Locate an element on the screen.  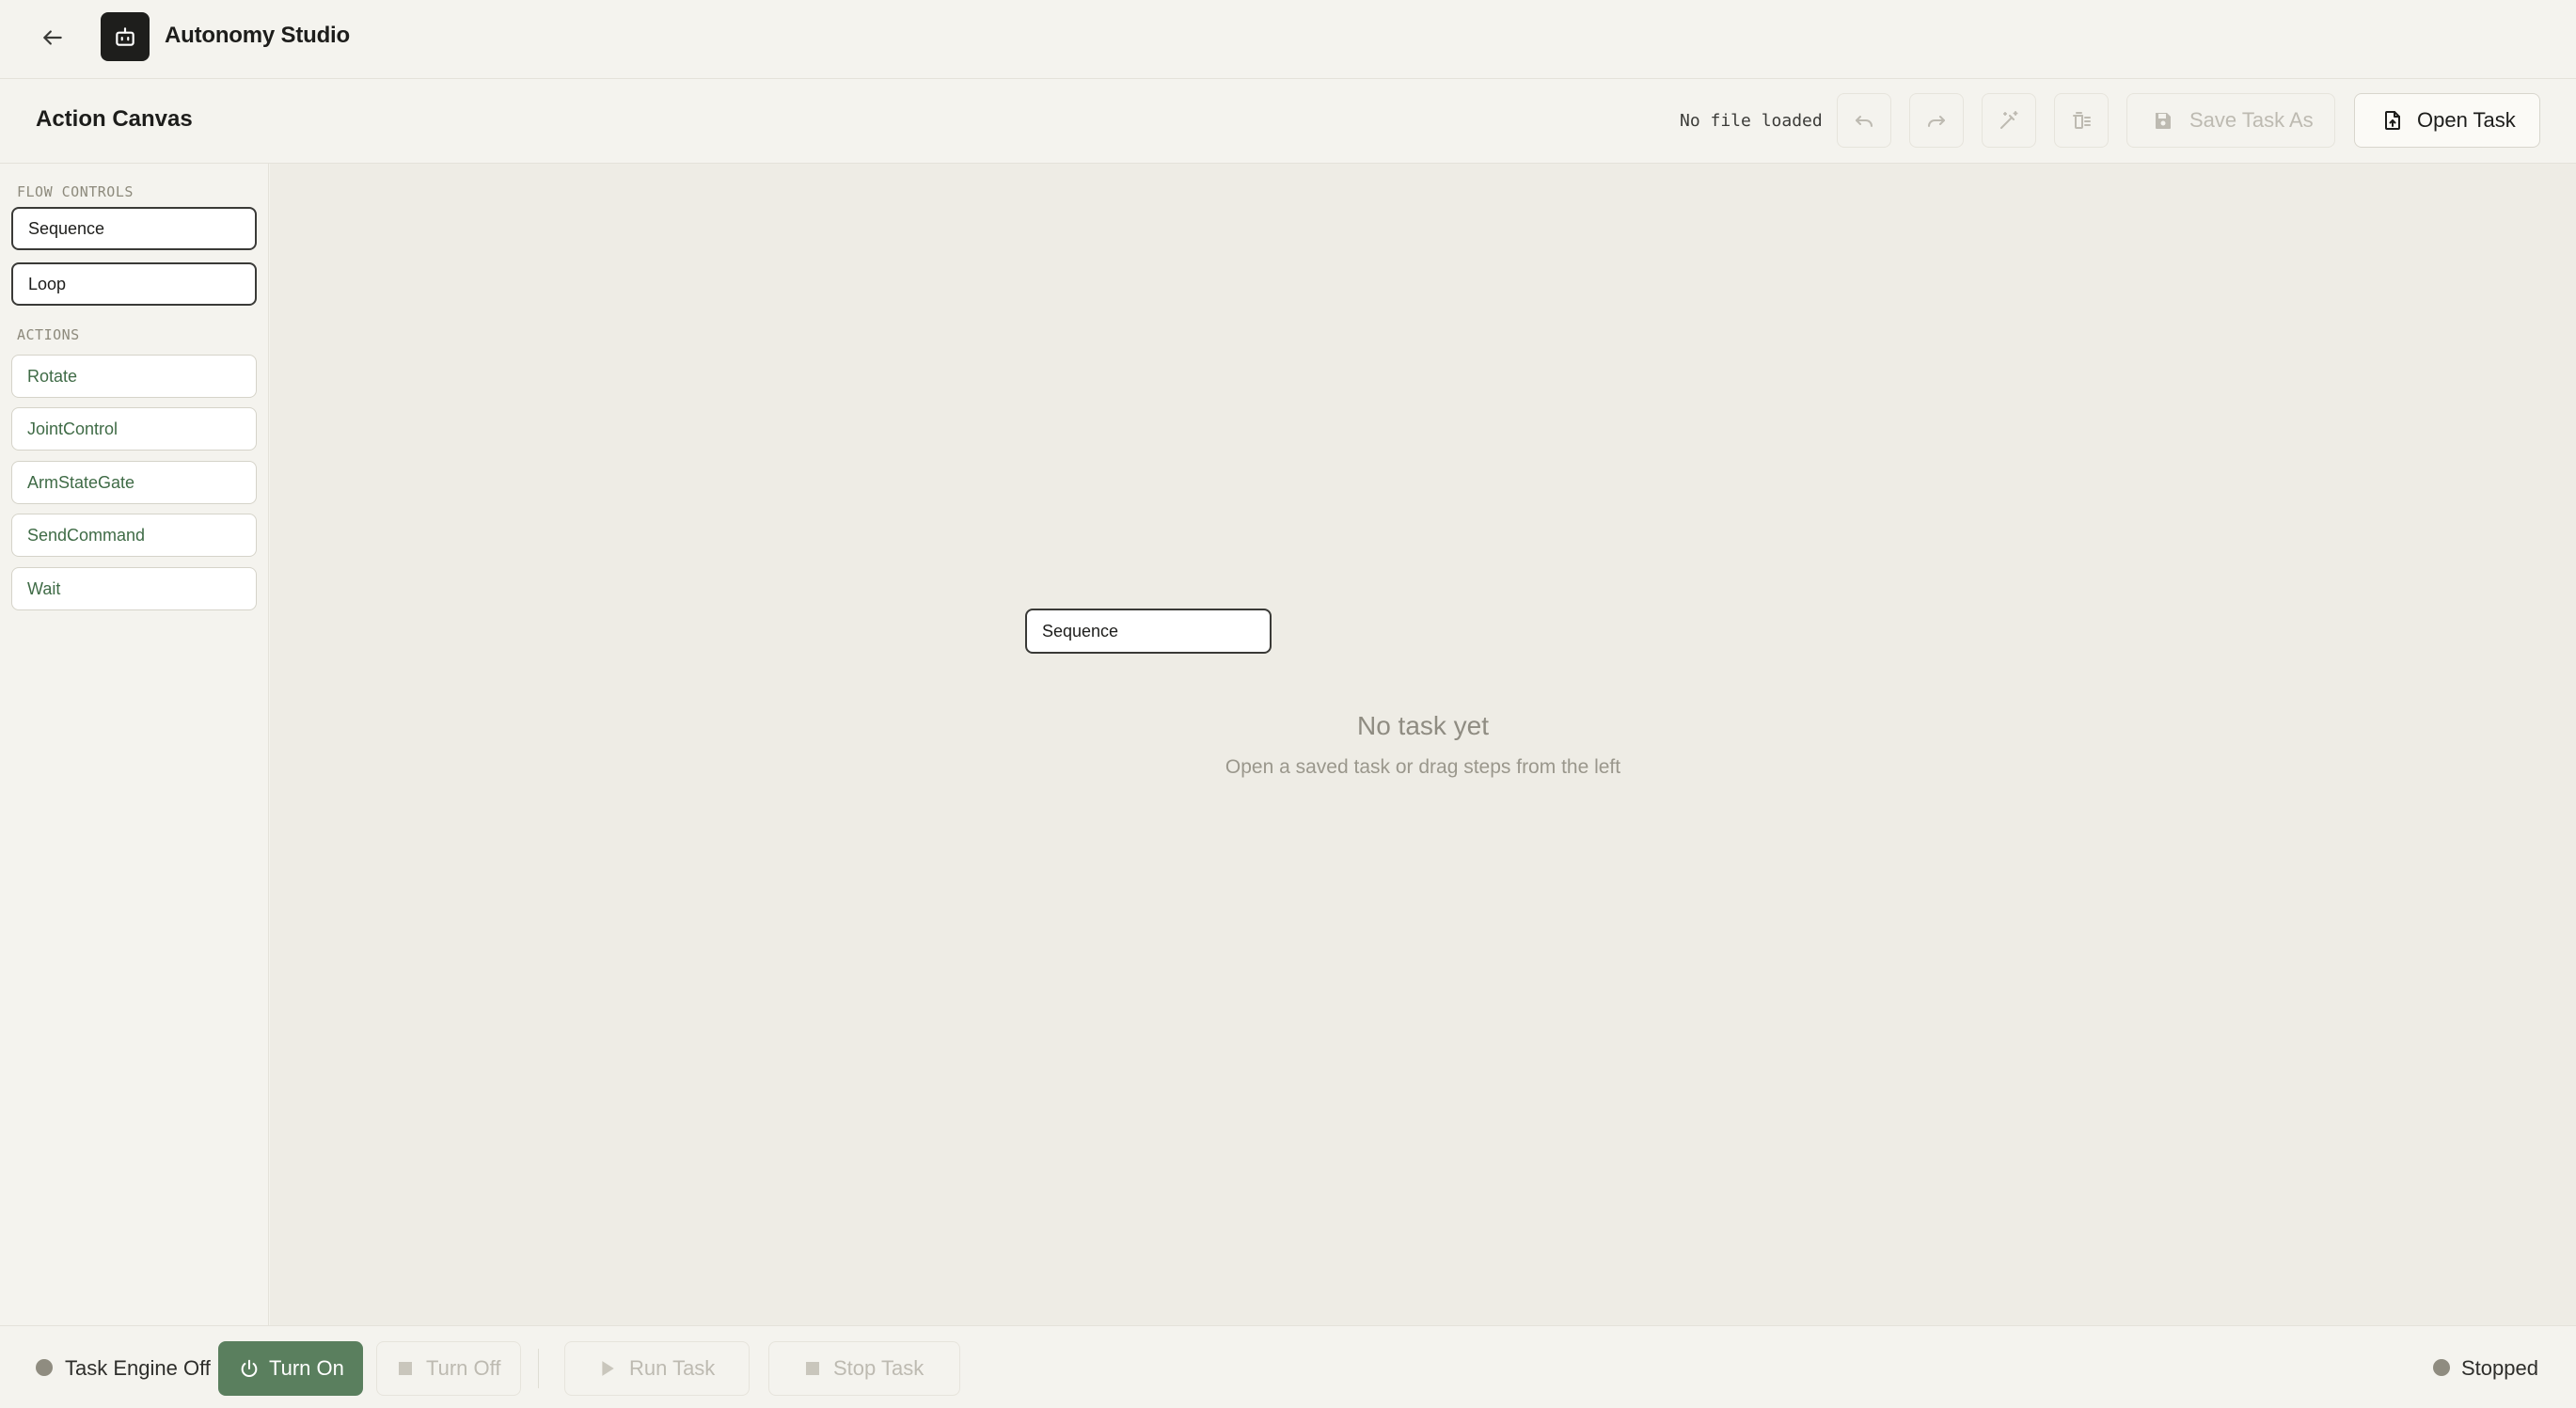
back-button is located at coordinates (52, 37).